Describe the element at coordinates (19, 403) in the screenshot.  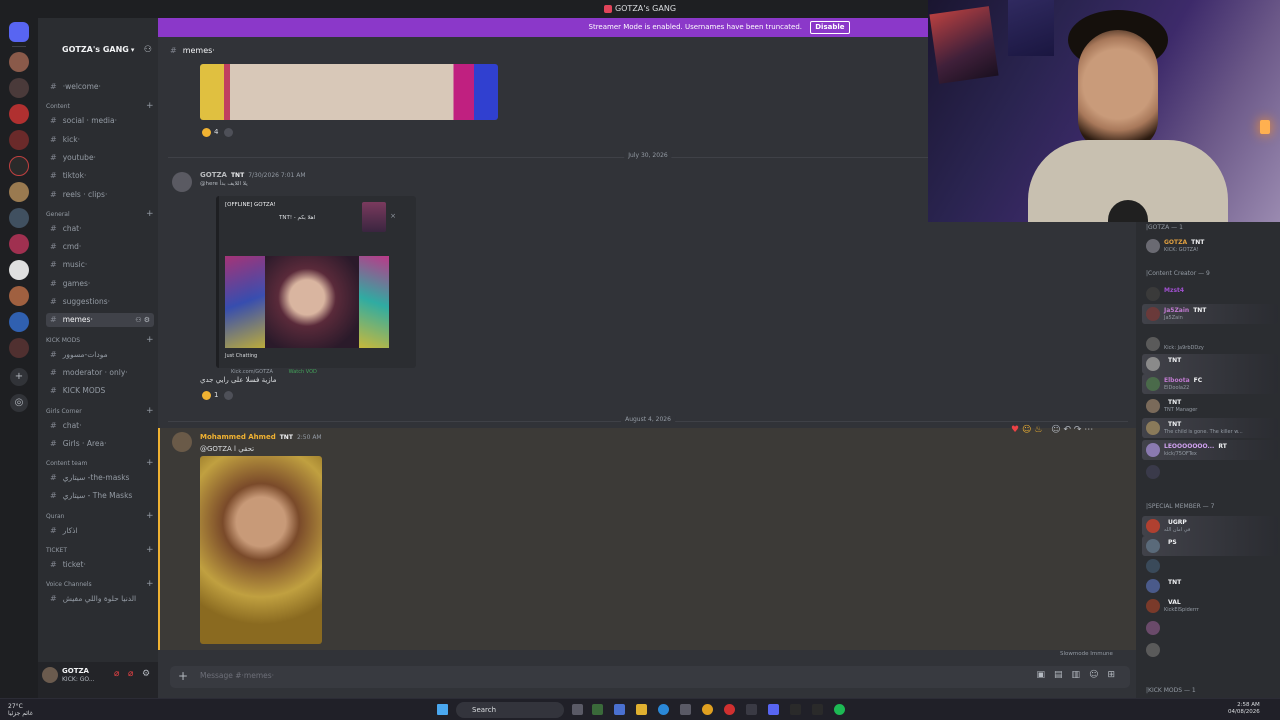
I see `explore-servers-icon: ◎` at that location.